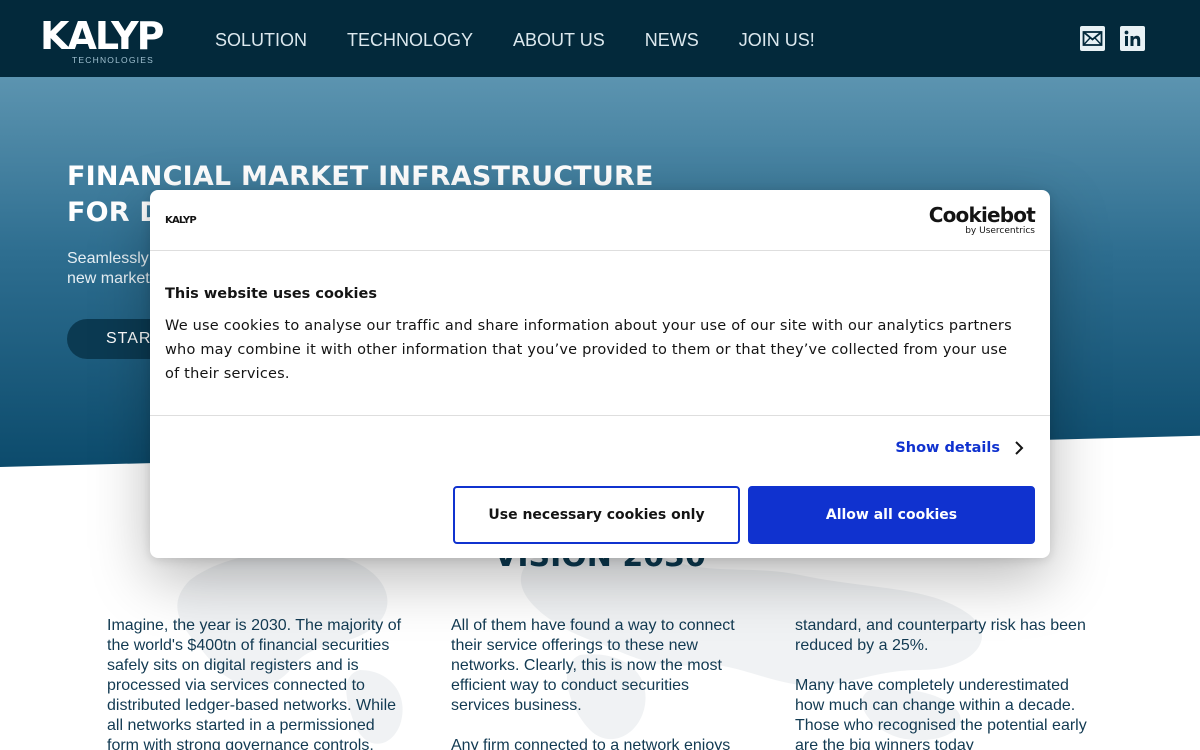  I want to click on linkedin-icon, so click(1132, 38).